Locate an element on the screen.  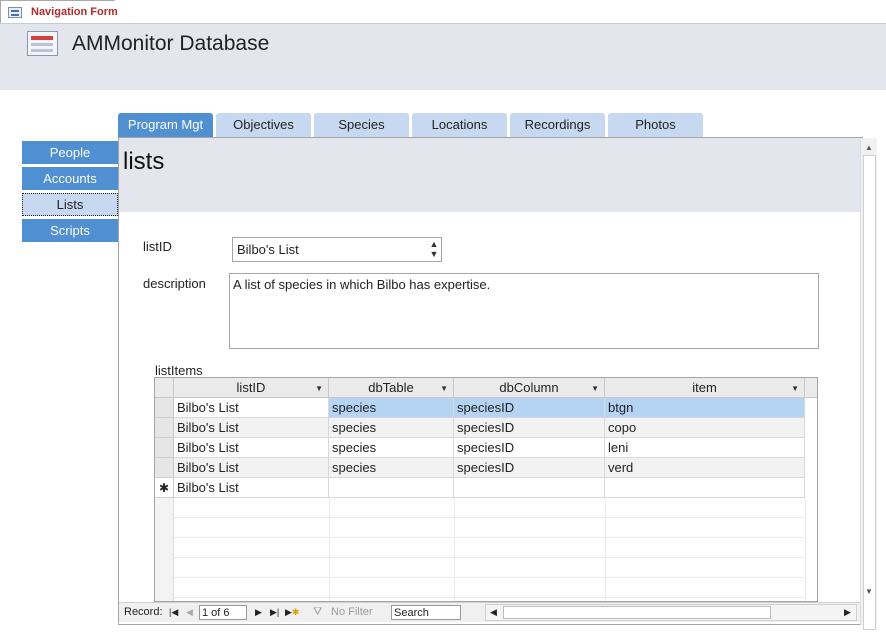
tab-species: Species is located at coordinates (361, 125).